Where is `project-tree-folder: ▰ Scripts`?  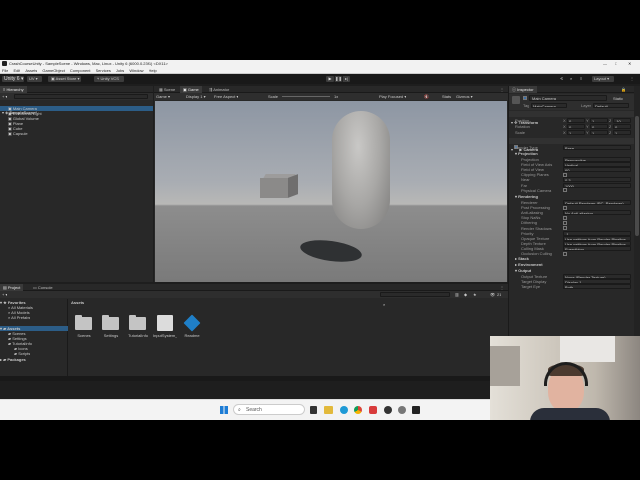
project-tree-folder: ▰ Scripts is located at coordinates (15, 353).